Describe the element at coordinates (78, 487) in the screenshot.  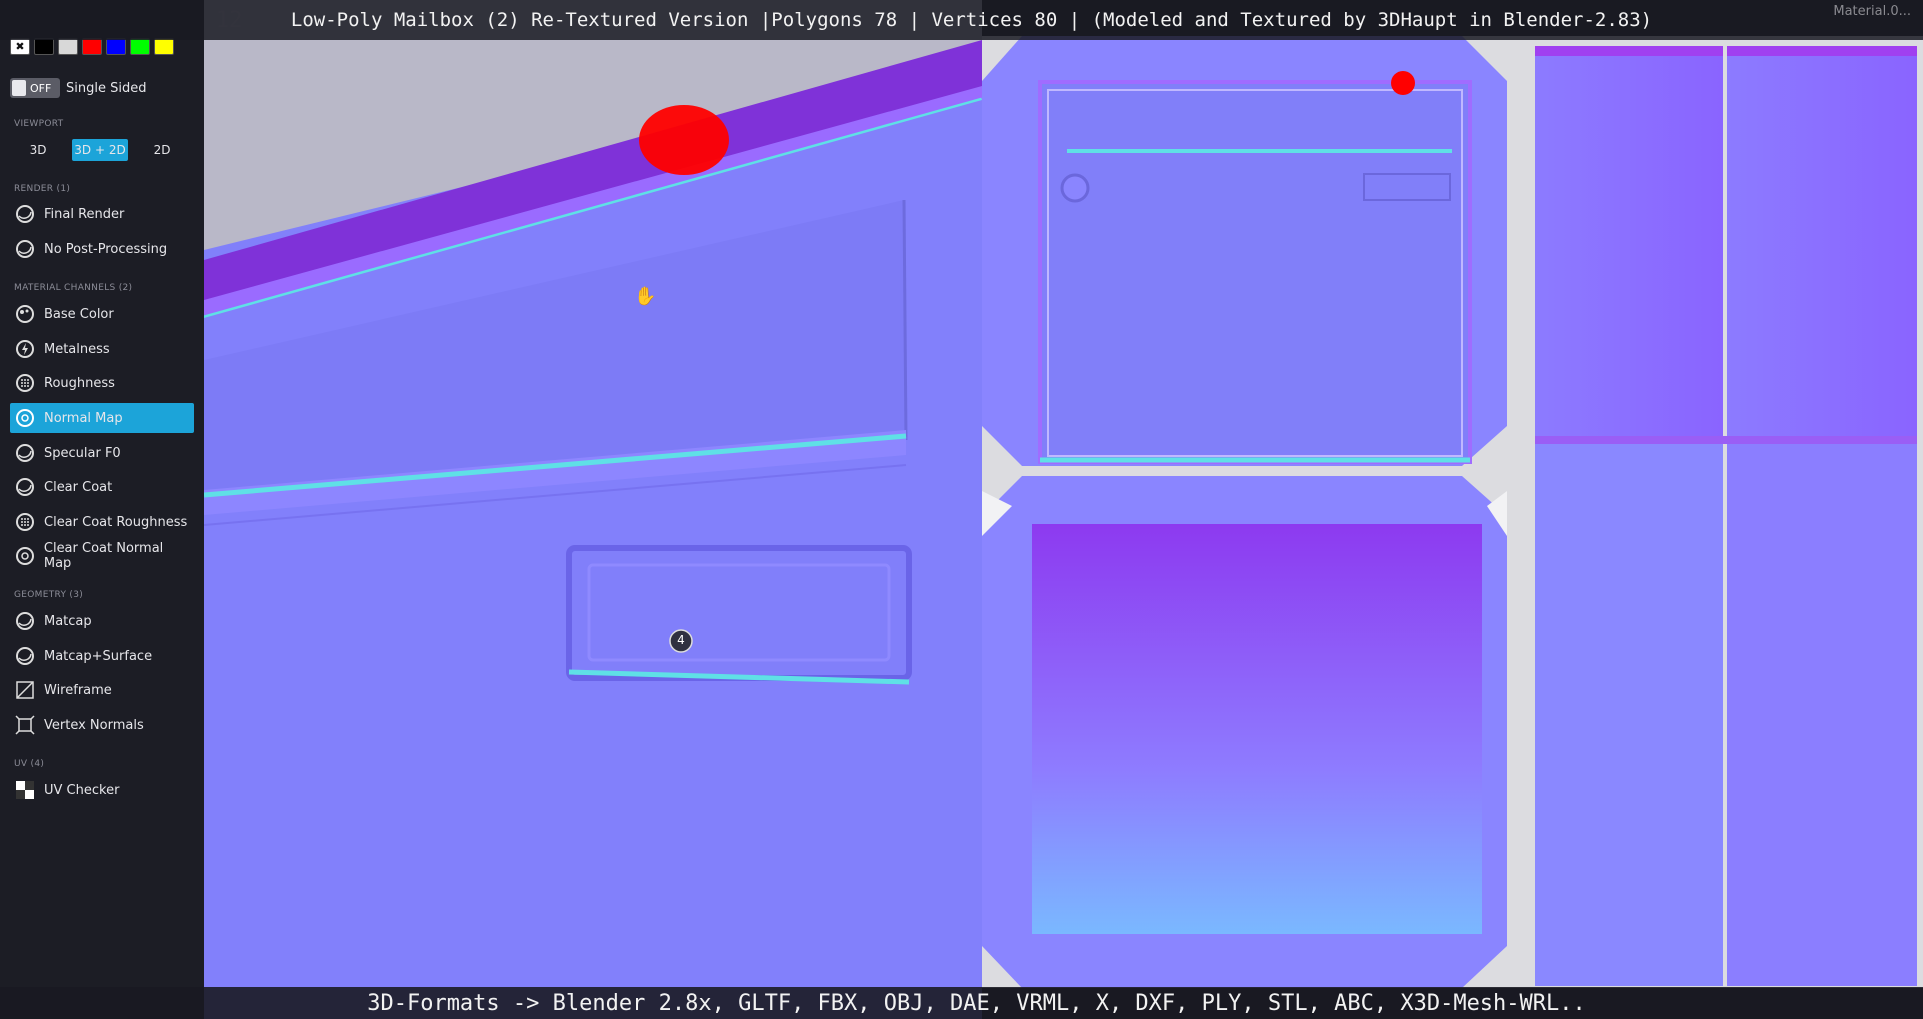
I see `item-label: Clear Coat` at that location.